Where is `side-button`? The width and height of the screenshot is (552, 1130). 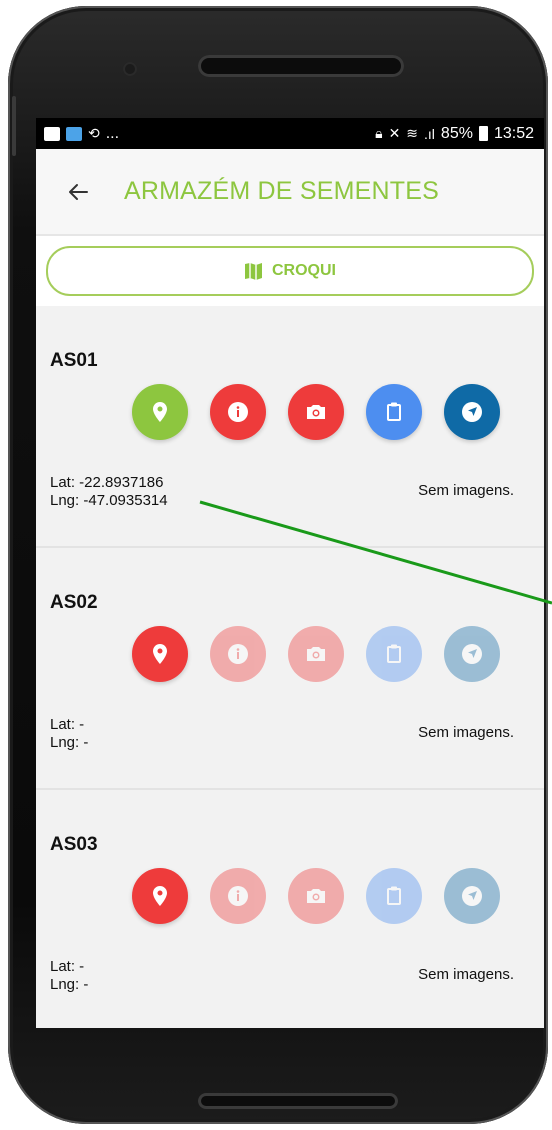 side-button is located at coordinates (14, 126).